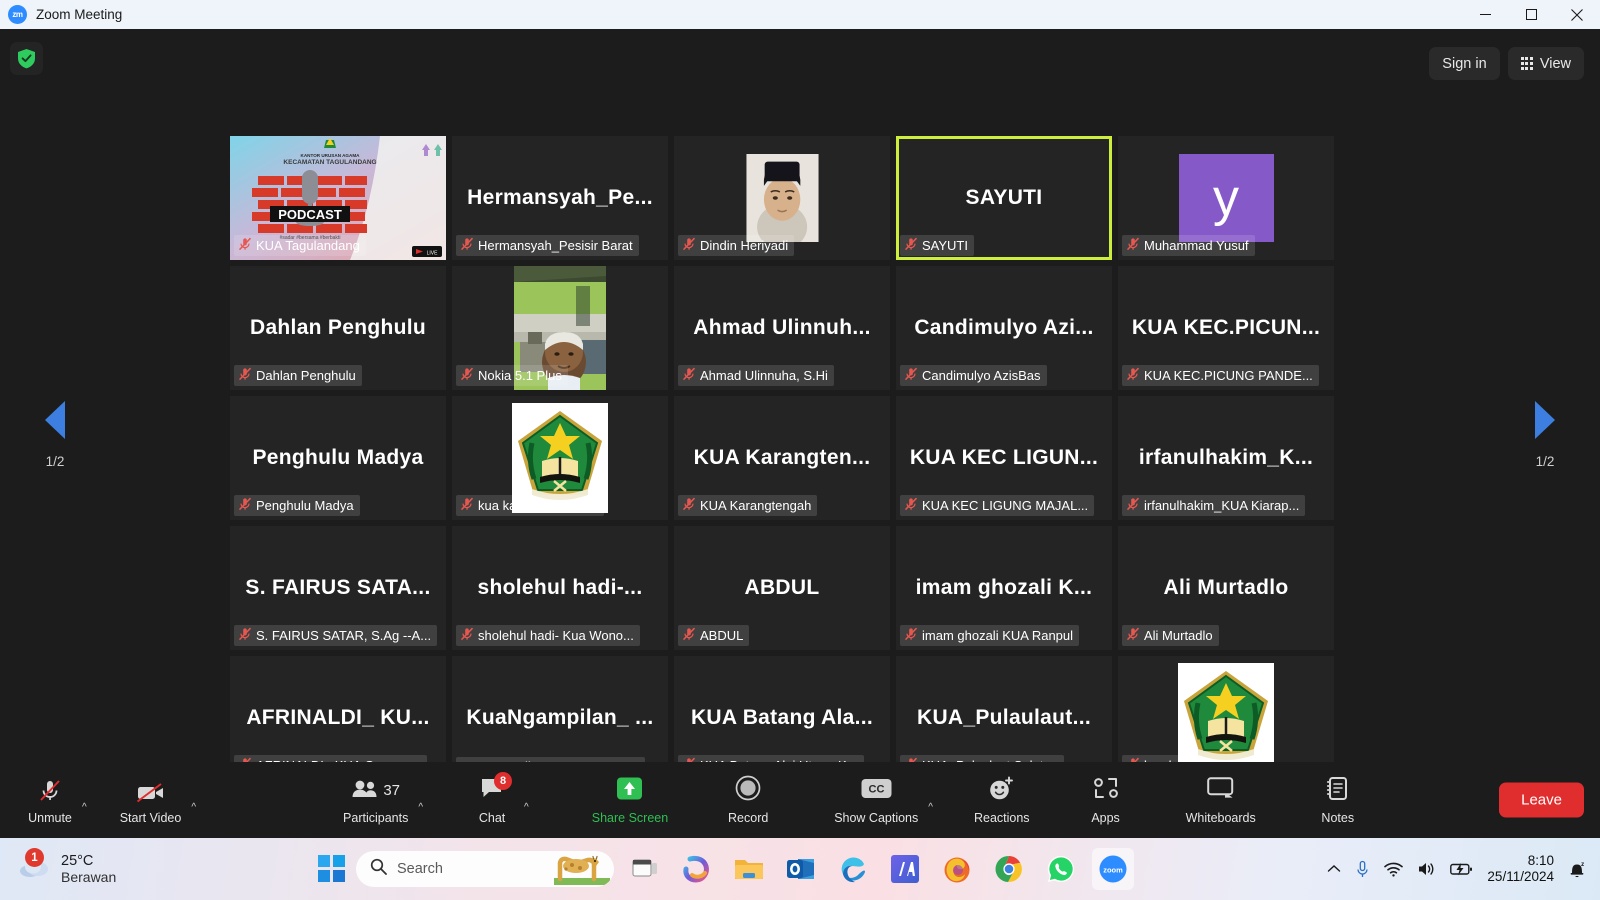 This screenshot has height=900, width=1600. Describe the element at coordinates (1545, 433) in the screenshot. I see `next-page-control: 1/2` at that location.